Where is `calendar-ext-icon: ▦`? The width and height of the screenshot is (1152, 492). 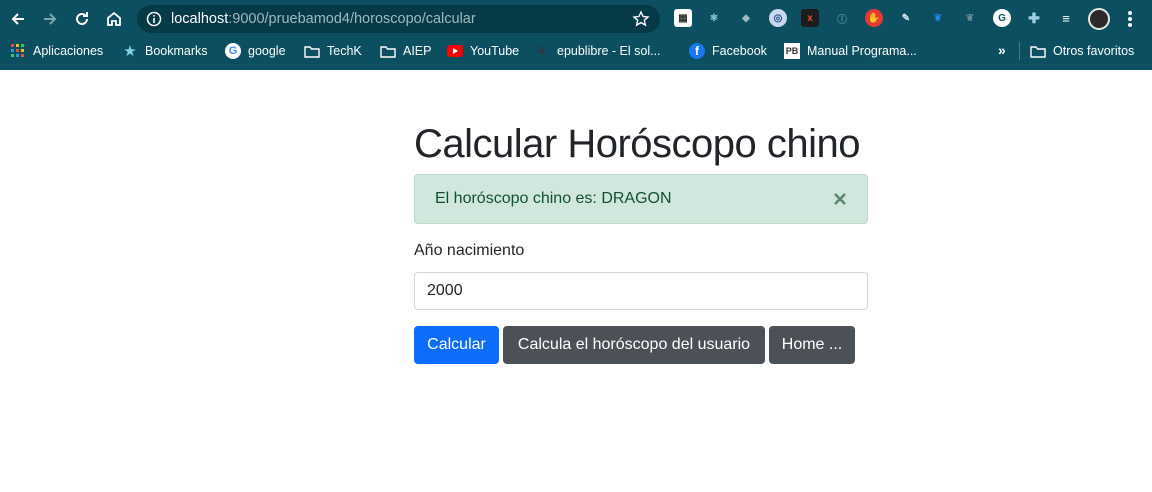
calendar-ext-icon: ▦ is located at coordinates (683, 18).